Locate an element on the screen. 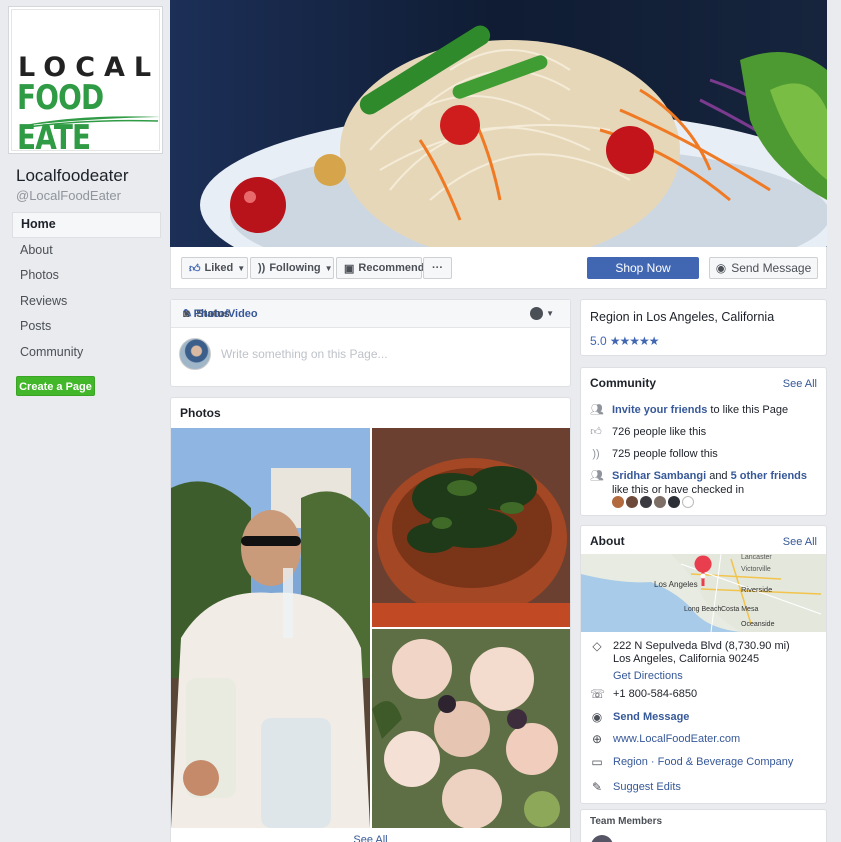  send-message-label: Send Message is located at coordinates (771, 268).